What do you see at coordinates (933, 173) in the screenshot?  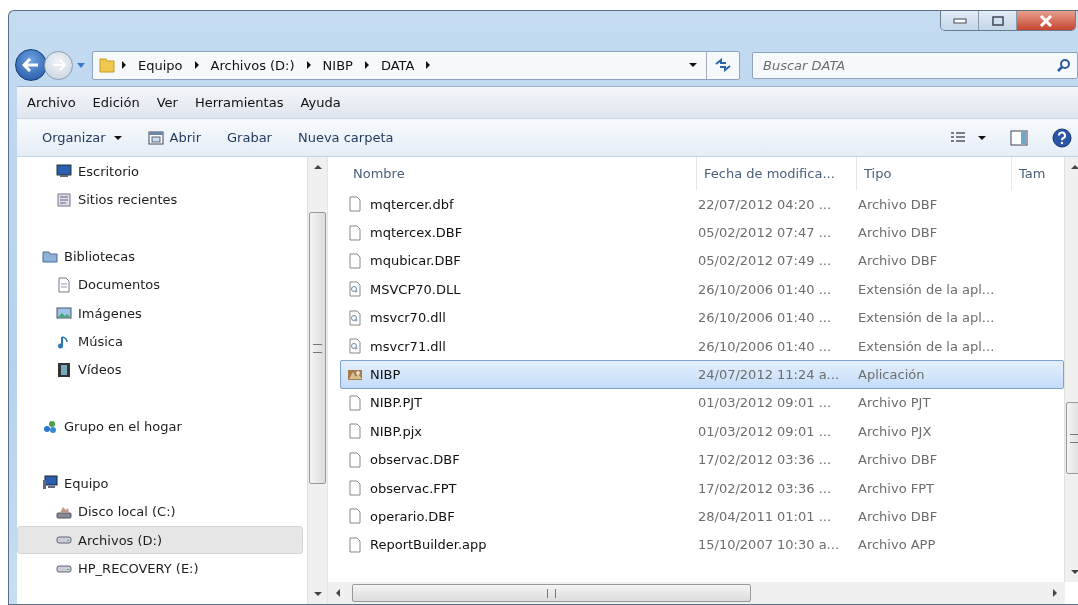 I see `column-header: Tipo` at bounding box center [933, 173].